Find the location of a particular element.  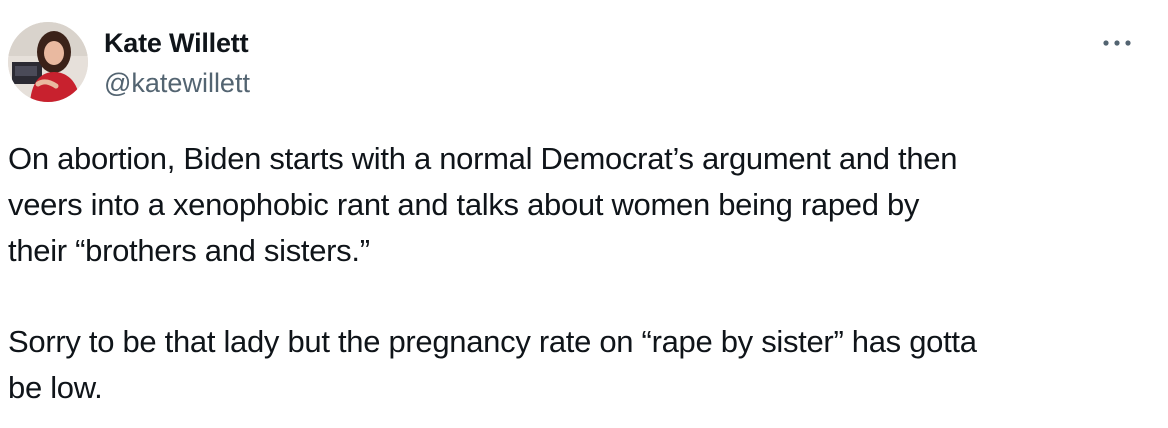

more-options-button is located at coordinates (1118, 43).